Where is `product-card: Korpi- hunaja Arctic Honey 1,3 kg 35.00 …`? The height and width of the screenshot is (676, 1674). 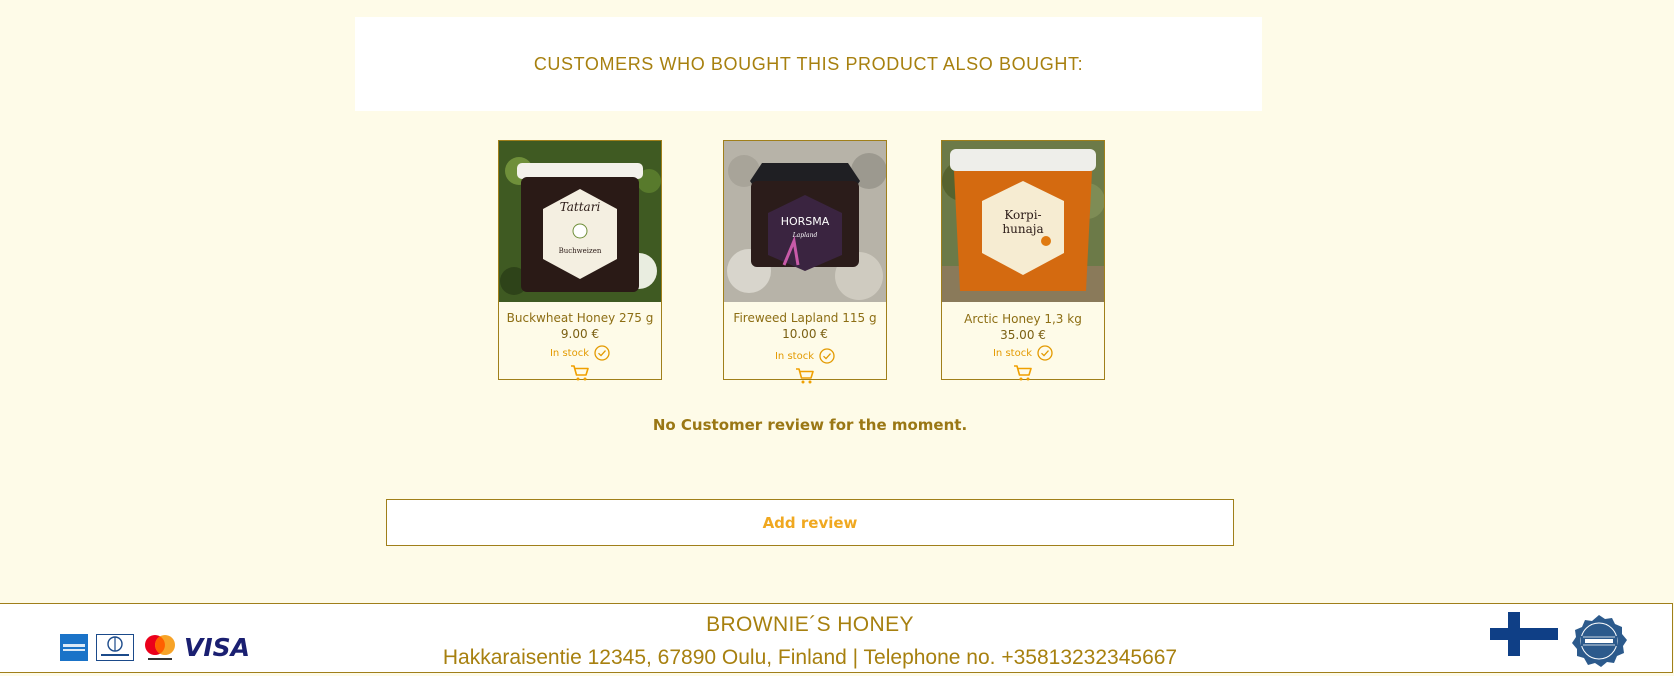 product-card: Korpi- hunaja Arctic Honey 1,3 kg 35.00 … is located at coordinates (1023, 261).